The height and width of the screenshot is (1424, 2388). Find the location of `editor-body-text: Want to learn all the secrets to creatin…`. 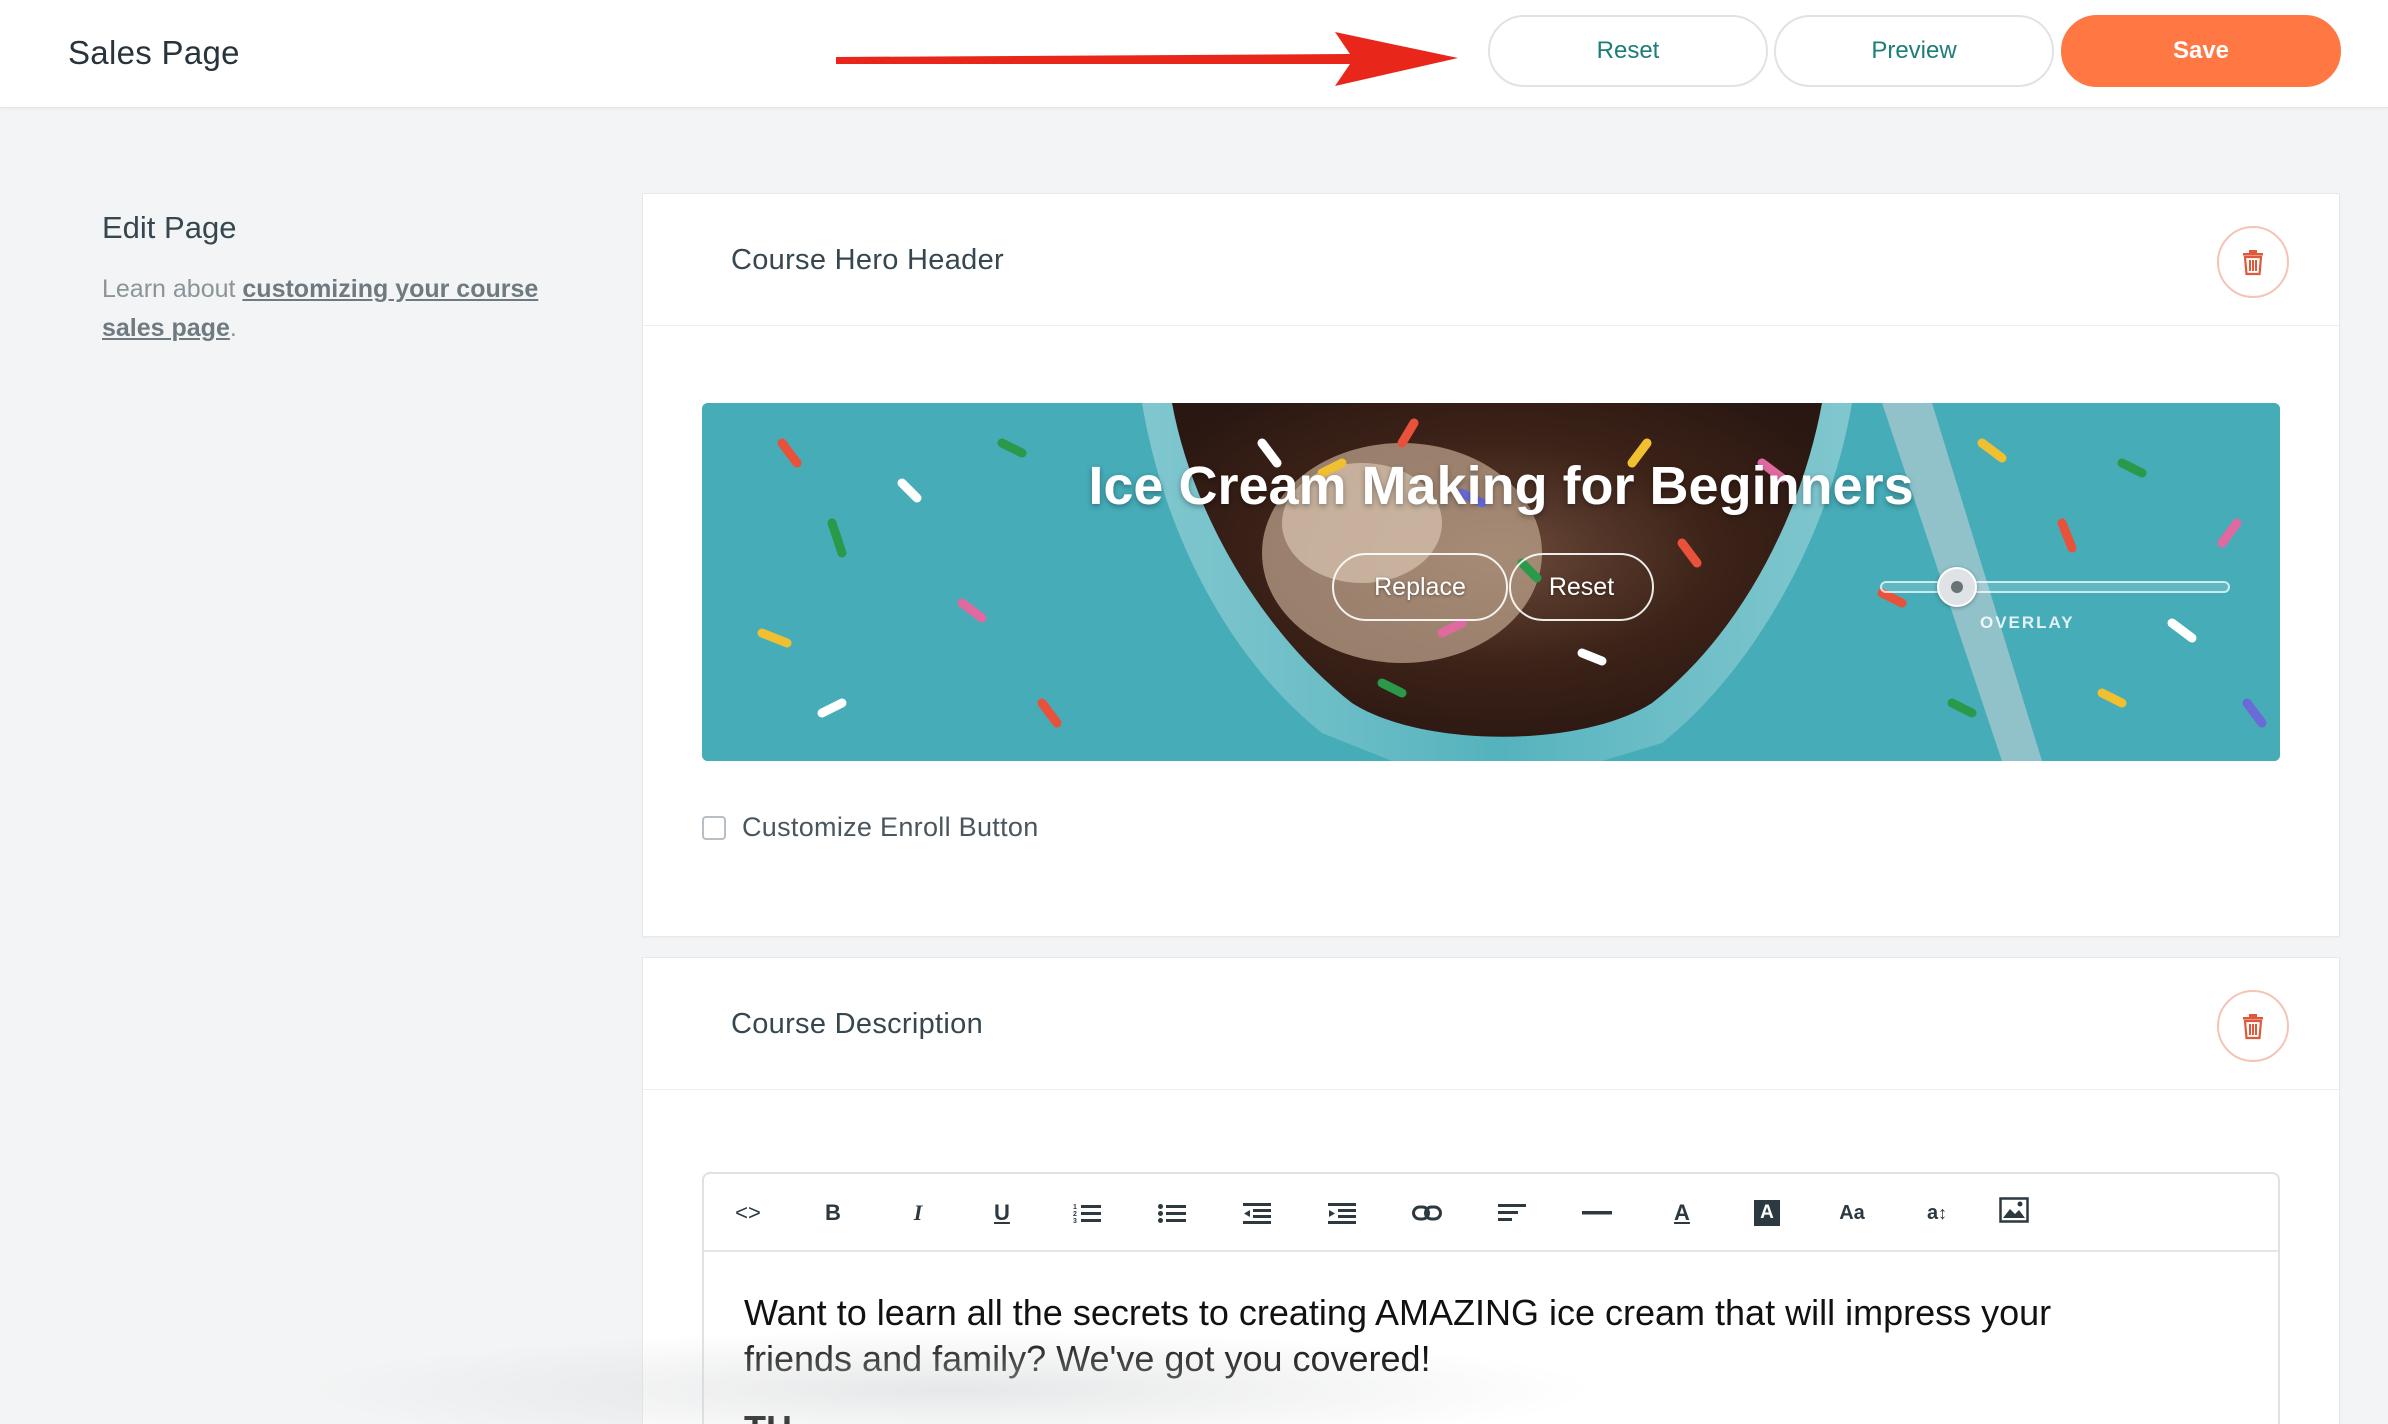

editor-body-text: Want to learn all the secrets to creatin… is located at coordinates (1454, 1336).